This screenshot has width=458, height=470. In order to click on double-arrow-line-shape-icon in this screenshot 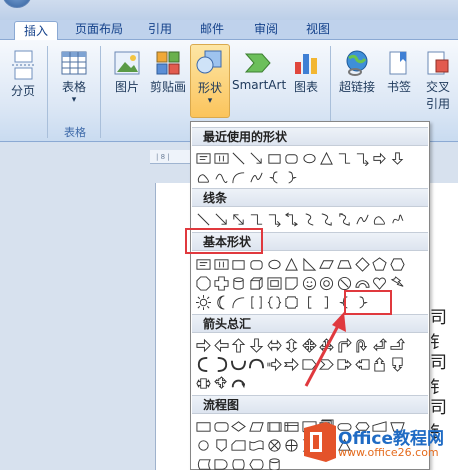, I will do `click(239, 219)`.